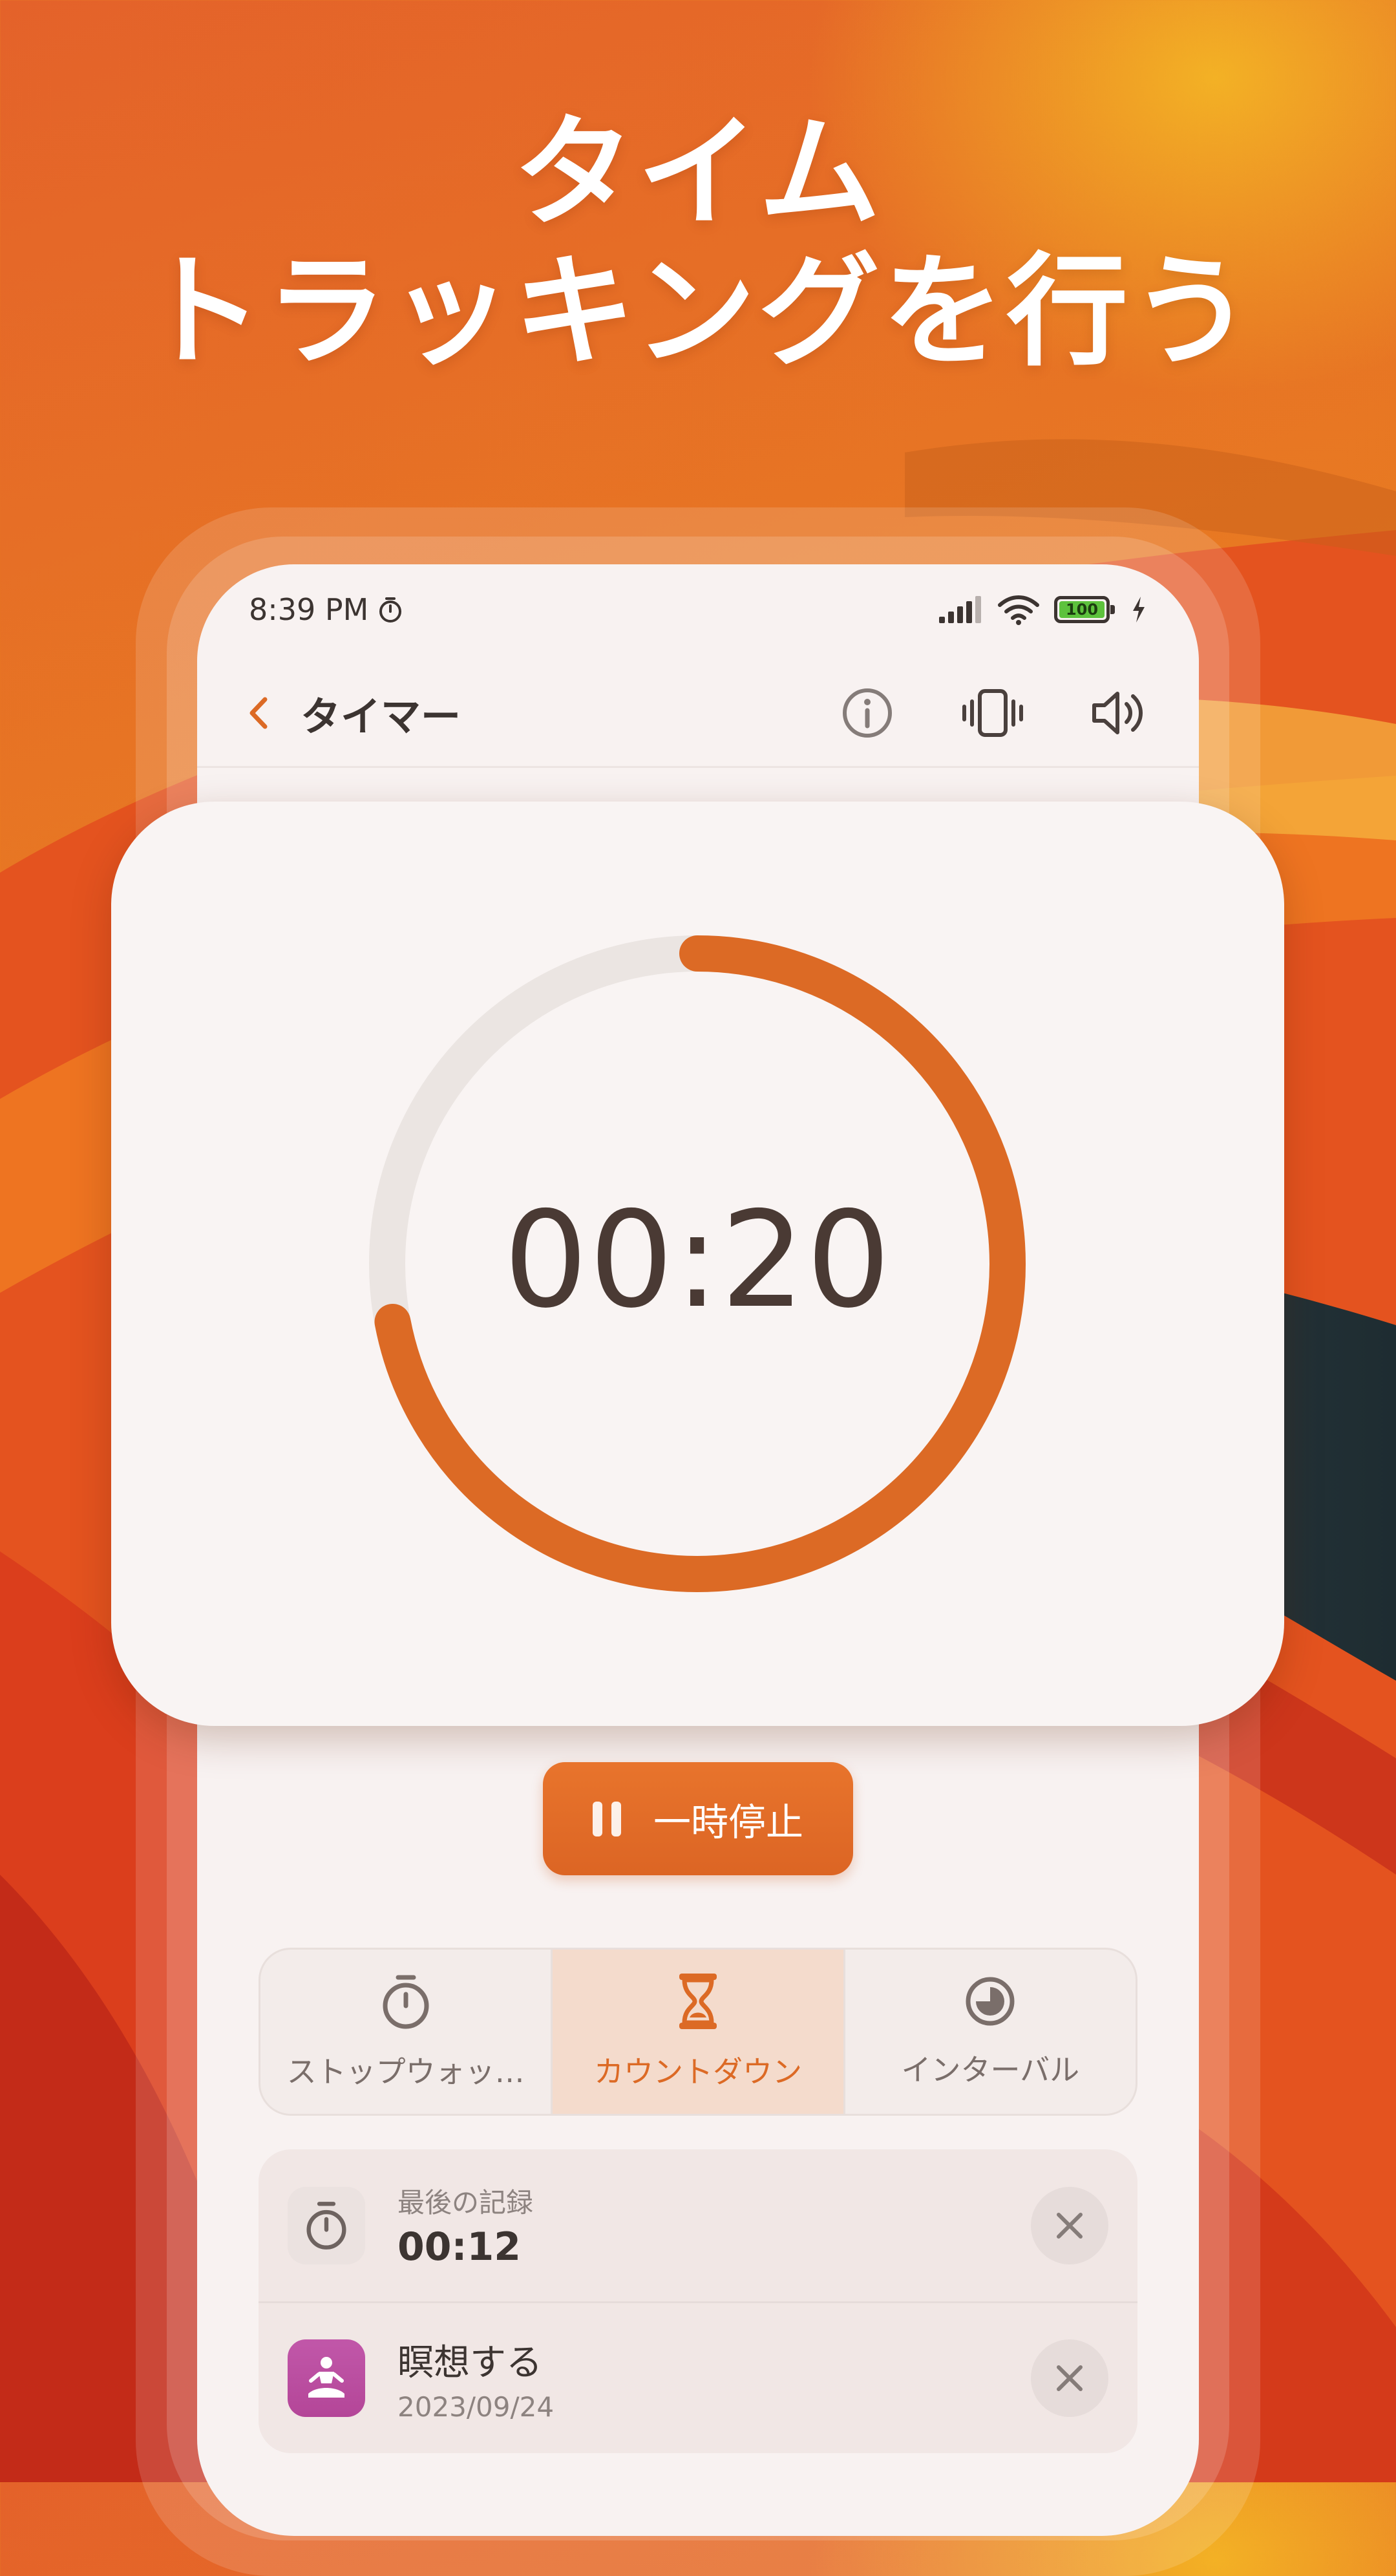 The height and width of the screenshot is (2576, 1396). Describe the element at coordinates (697, 2071) in the screenshot. I see `tab-countdown-label: カウントダウン` at that location.